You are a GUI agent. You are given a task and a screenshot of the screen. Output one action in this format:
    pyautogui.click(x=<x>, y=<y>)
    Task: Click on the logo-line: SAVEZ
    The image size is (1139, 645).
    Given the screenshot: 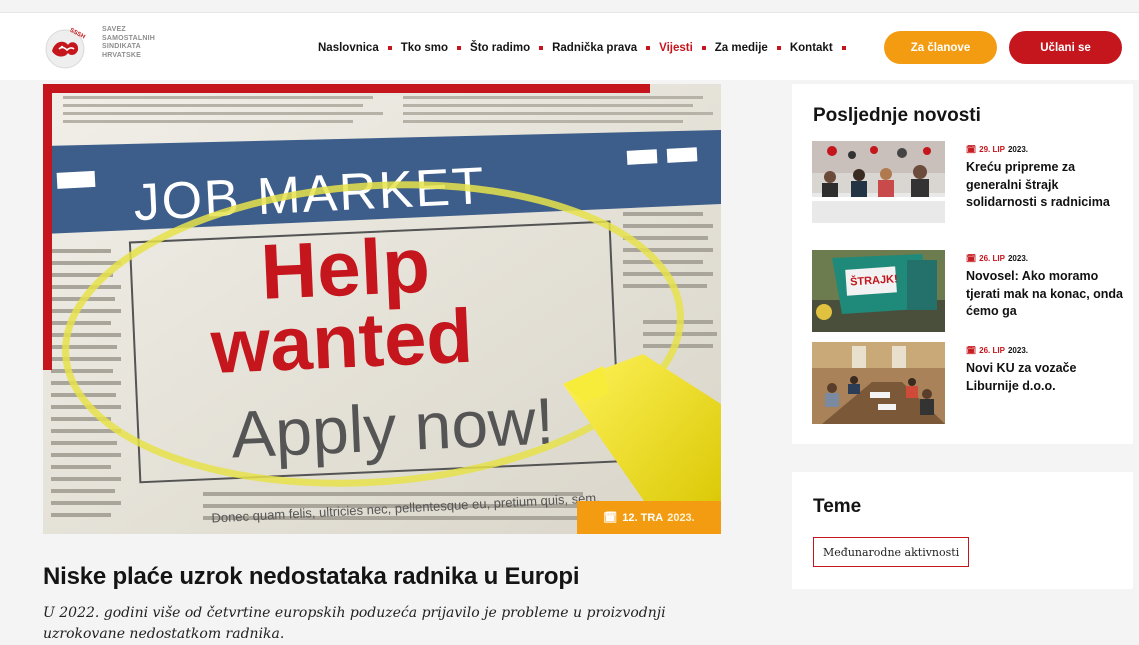 What is the action you would take?
    pyautogui.click(x=114, y=29)
    